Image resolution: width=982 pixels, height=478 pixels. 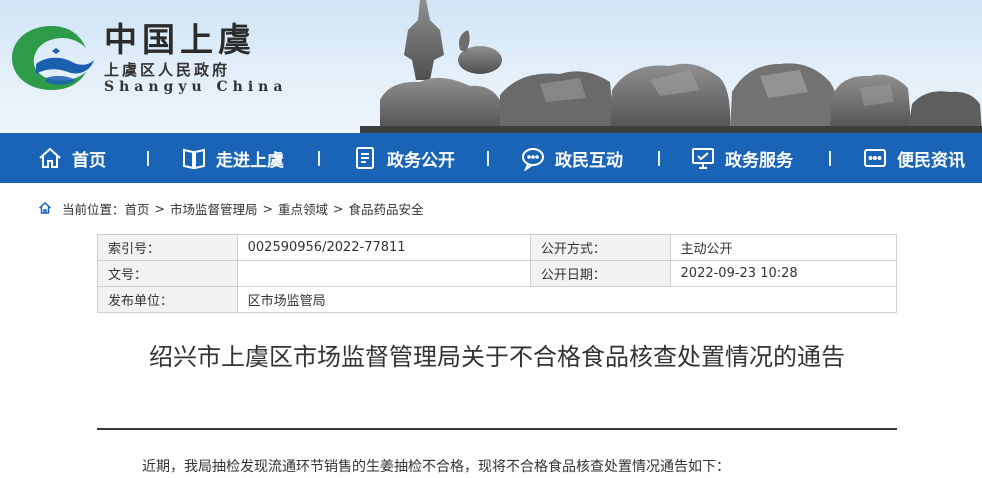 What do you see at coordinates (214, 208) in the screenshot?
I see `breadcrumb-link-market-supervision: 市场监督管理局` at bounding box center [214, 208].